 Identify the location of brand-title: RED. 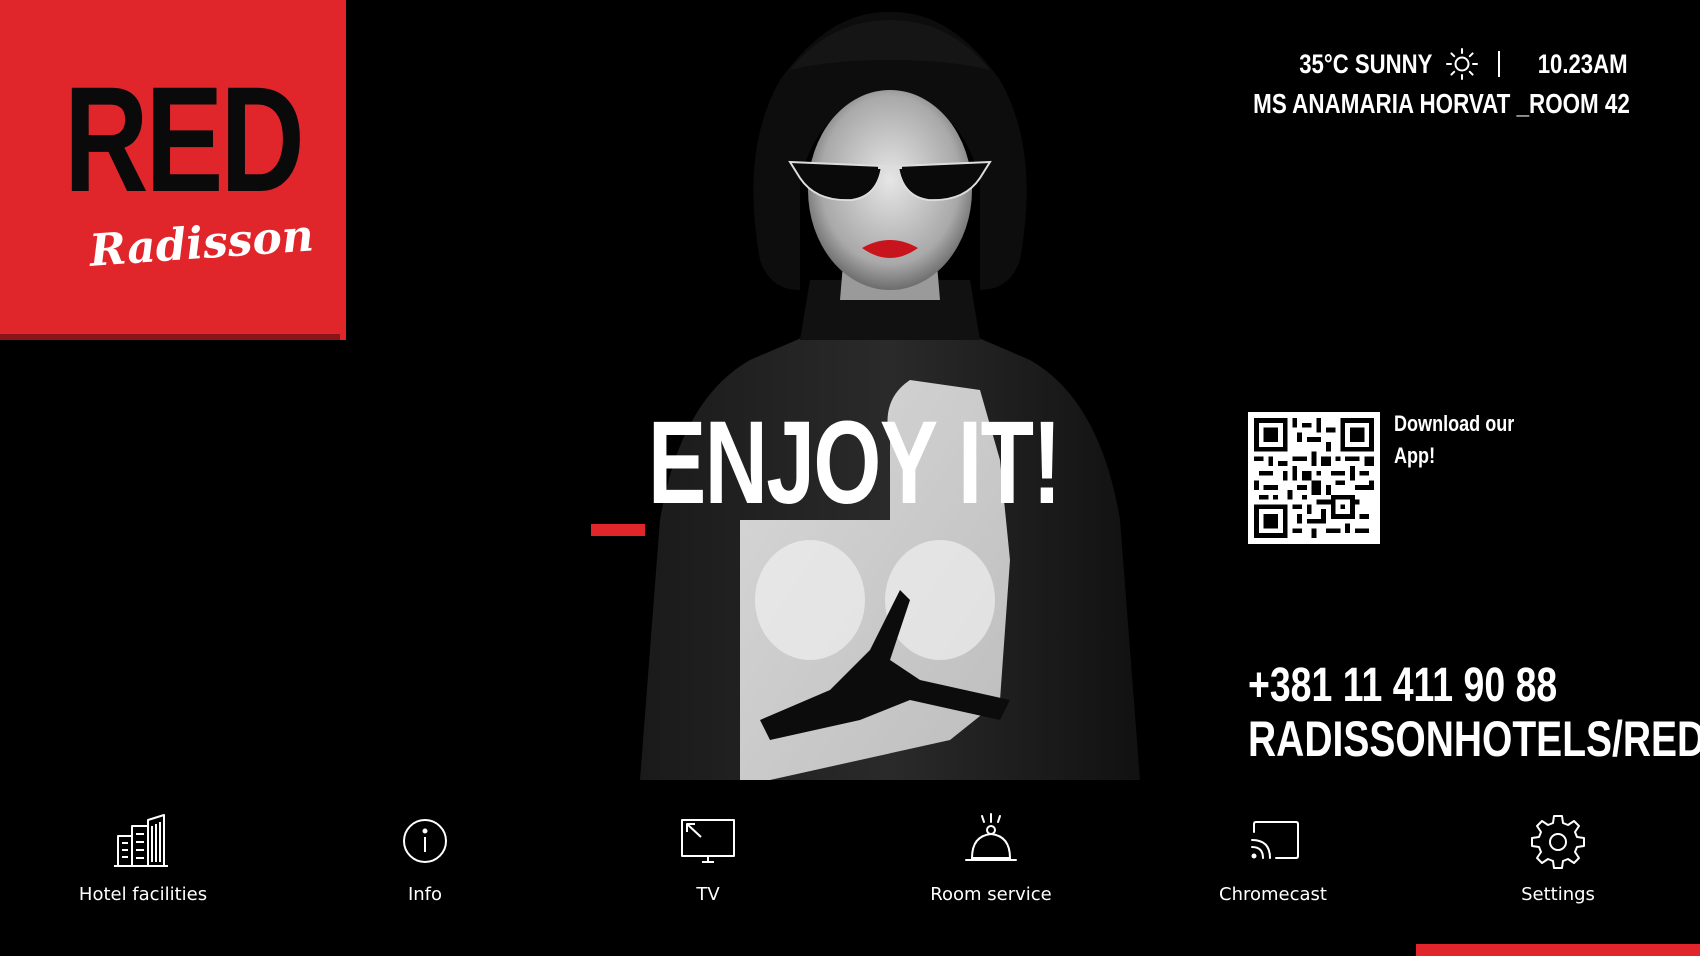
(184, 139).